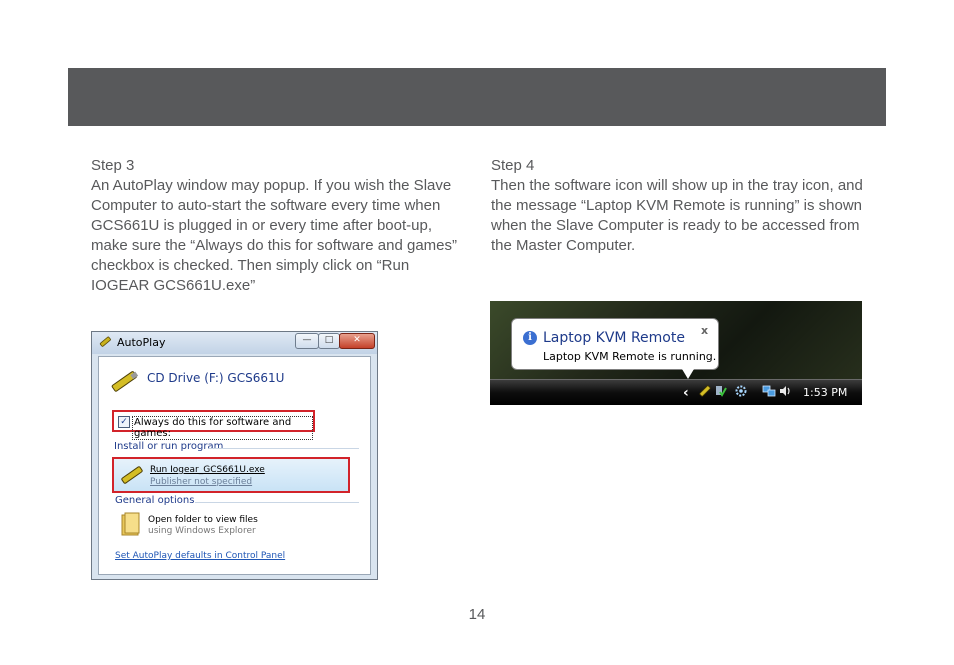 The width and height of the screenshot is (954, 665). Describe the element at coordinates (113, 165) in the screenshot. I see `step3-heading: Step 3` at that location.